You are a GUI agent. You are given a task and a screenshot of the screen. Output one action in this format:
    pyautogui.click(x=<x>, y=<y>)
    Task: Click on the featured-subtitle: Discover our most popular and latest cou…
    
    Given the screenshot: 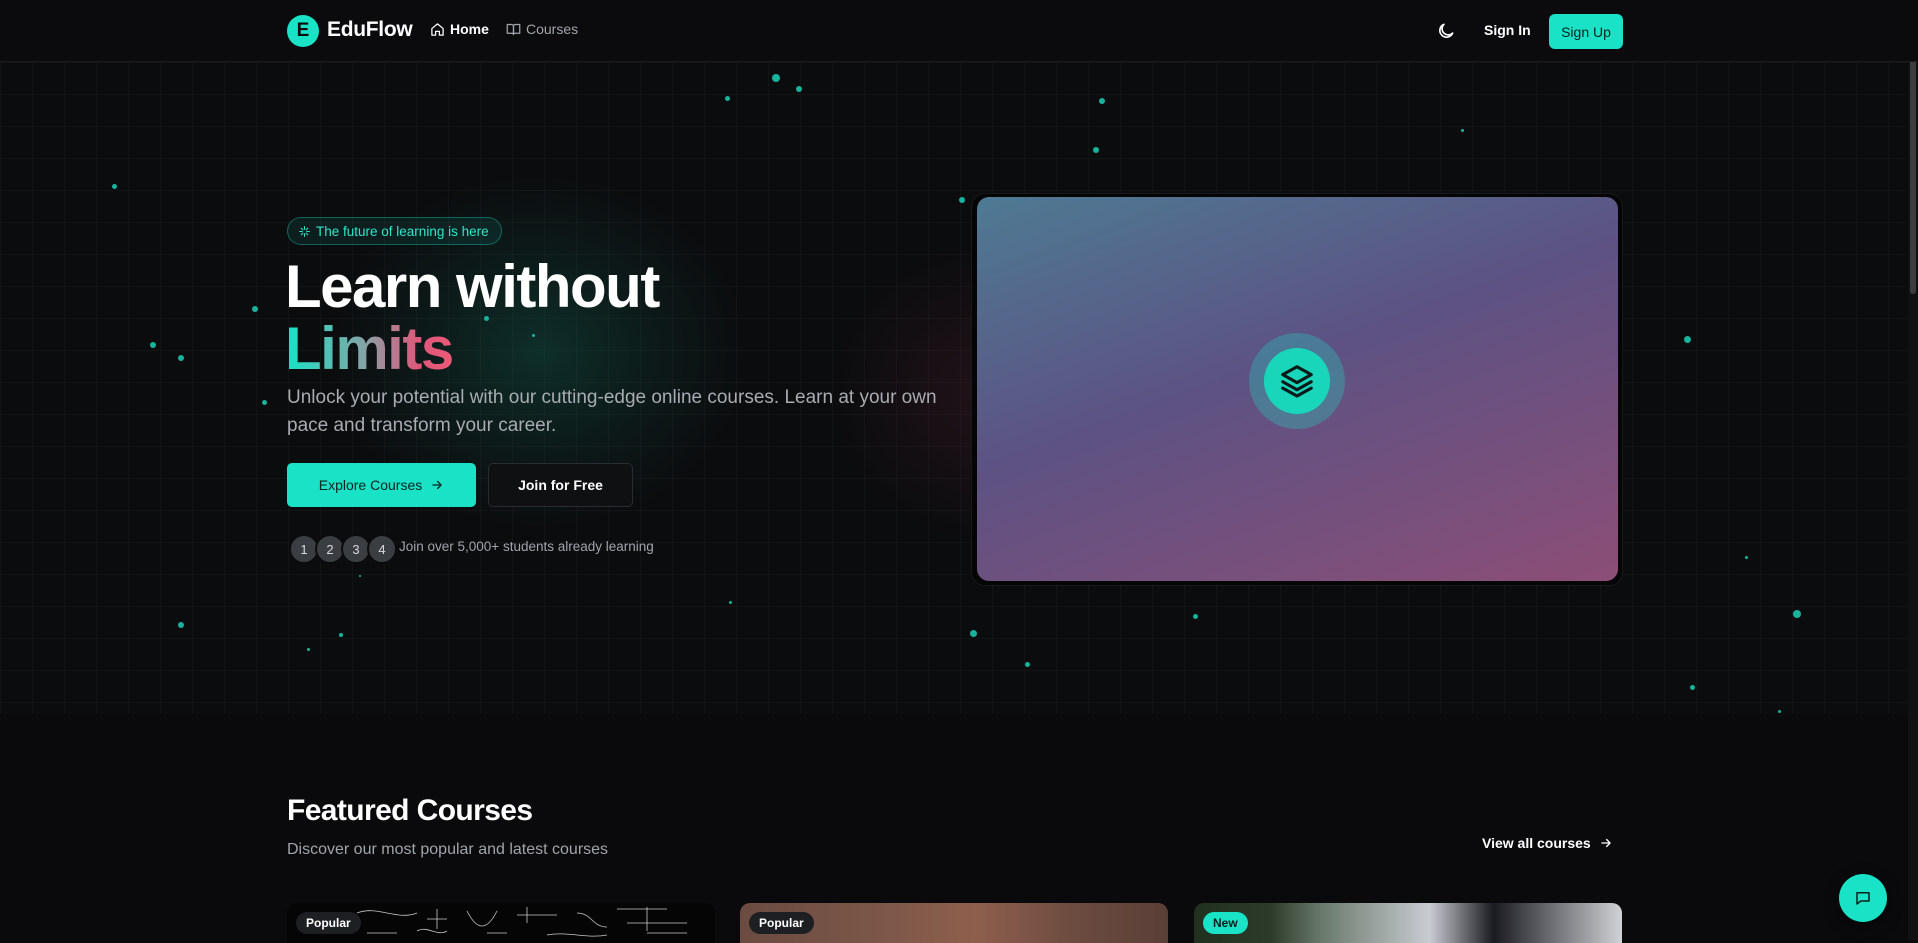 What is the action you would take?
    pyautogui.click(x=448, y=849)
    